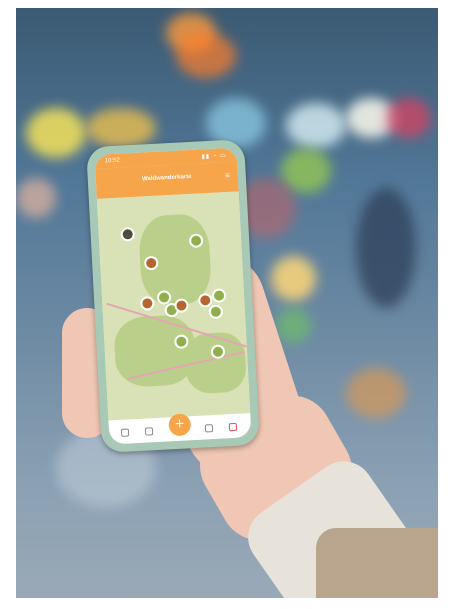 The width and height of the screenshot is (454, 609). Describe the element at coordinates (233, 427) in the screenshot. I see `nav-profile-icon` at that location.